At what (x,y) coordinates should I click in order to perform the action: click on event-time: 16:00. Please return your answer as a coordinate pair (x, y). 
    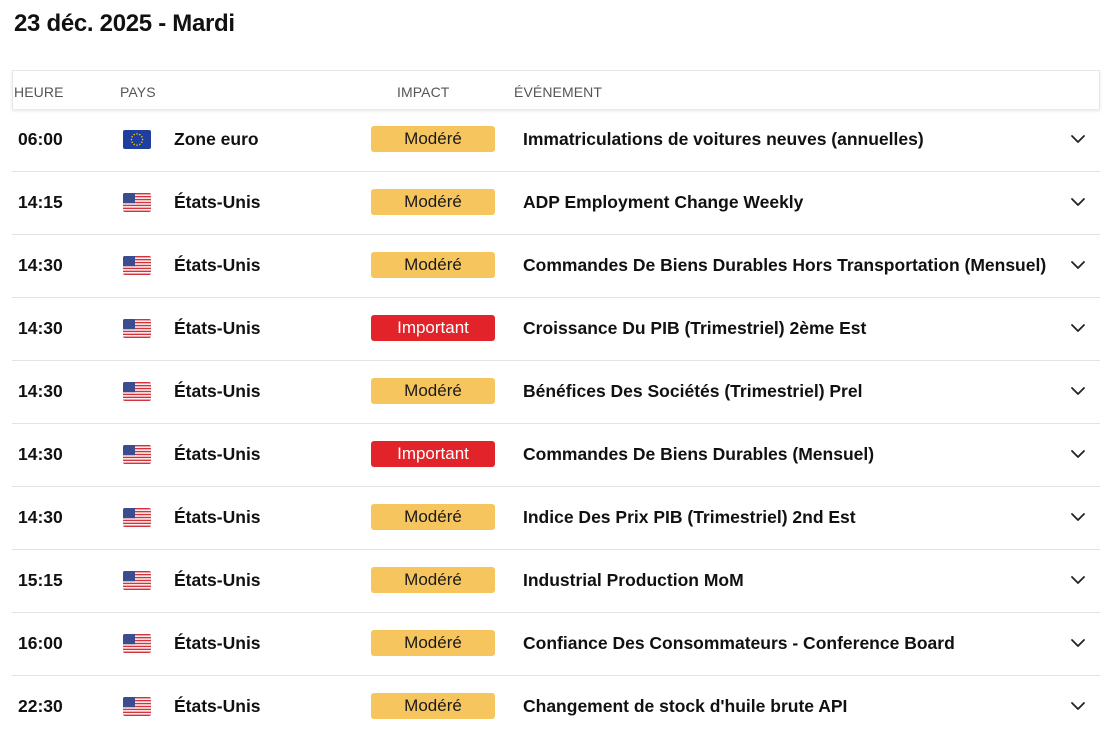
    Looking at the image, I should click on (40, 643).